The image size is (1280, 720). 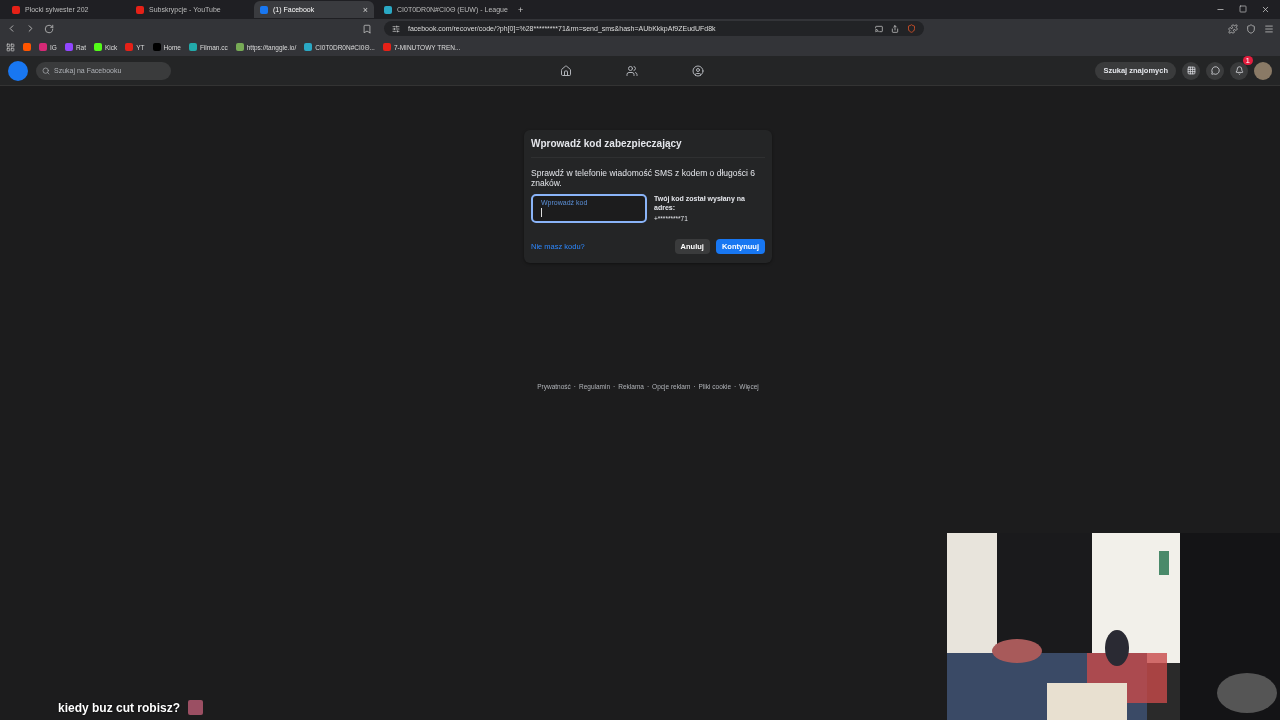 I want to click on menu-button, so click(x=1191, y=70).